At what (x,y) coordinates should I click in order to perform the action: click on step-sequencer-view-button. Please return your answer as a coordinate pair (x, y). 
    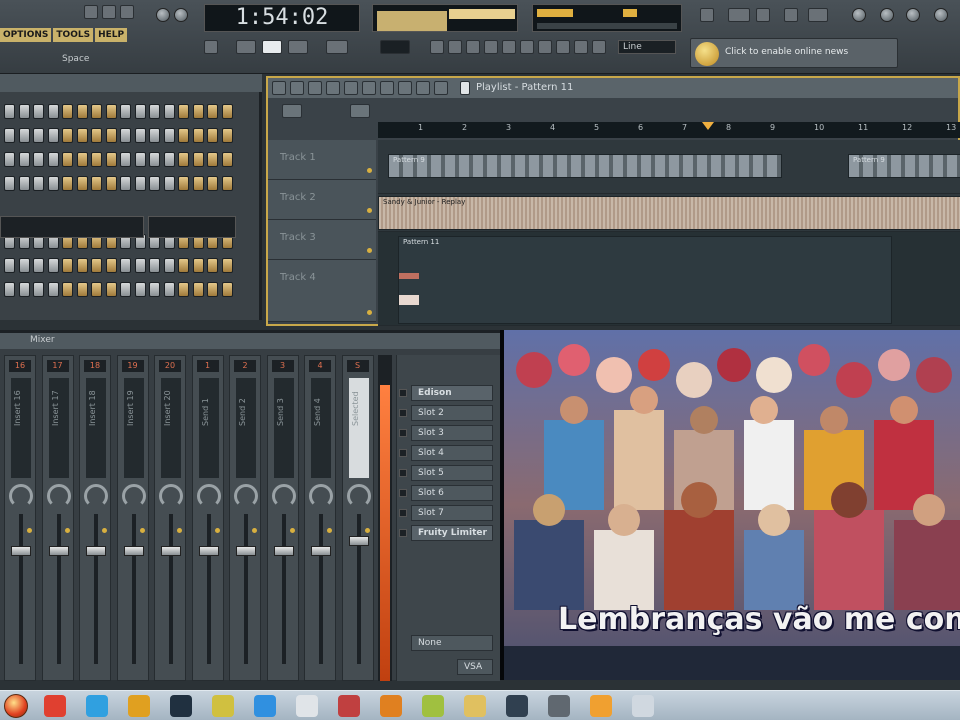
    Looking at the image, I should click on (739, 15).